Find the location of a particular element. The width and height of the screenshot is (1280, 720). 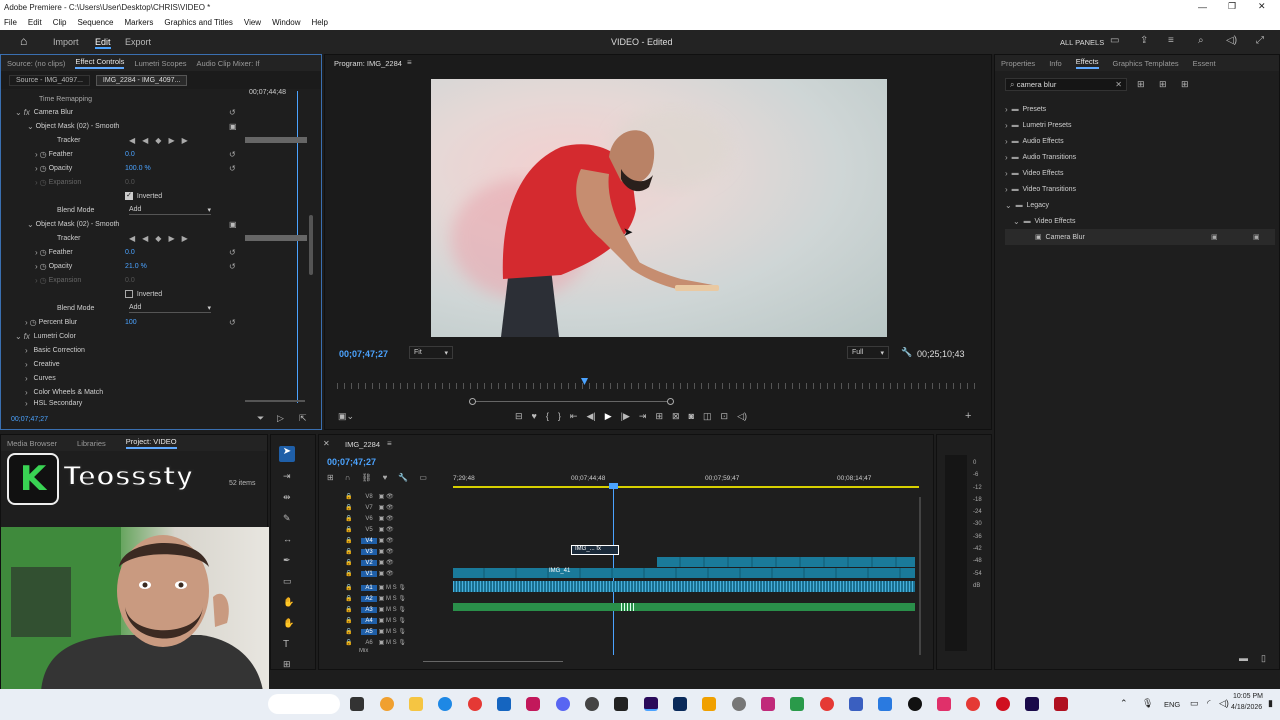

ripple-edit-icon: ⇹ is located at coordinates (287, 497).